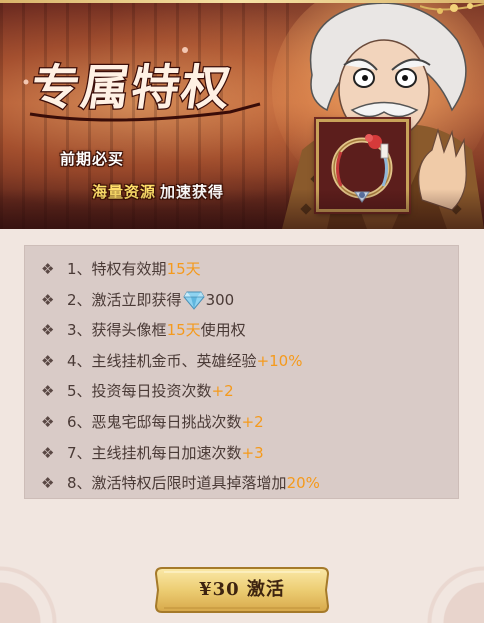 This screenshot has width=484, height=623. I want to click on banner-top-gold-line, so click(242, 1).